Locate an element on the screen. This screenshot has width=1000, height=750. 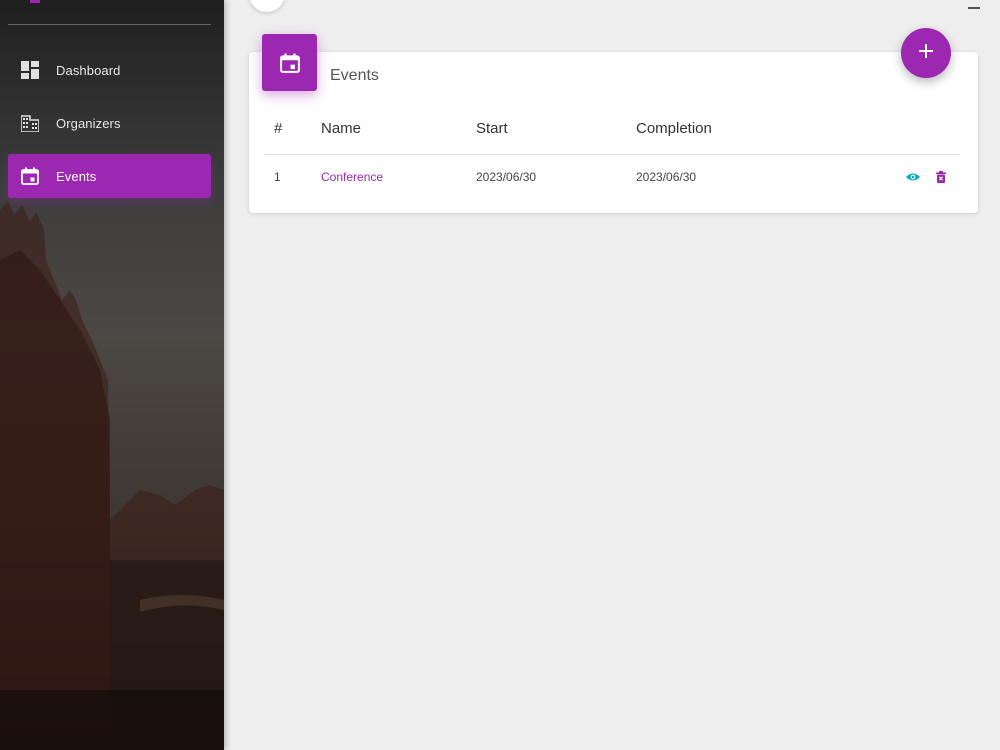
table-divider is located at coordinates (612, 154).